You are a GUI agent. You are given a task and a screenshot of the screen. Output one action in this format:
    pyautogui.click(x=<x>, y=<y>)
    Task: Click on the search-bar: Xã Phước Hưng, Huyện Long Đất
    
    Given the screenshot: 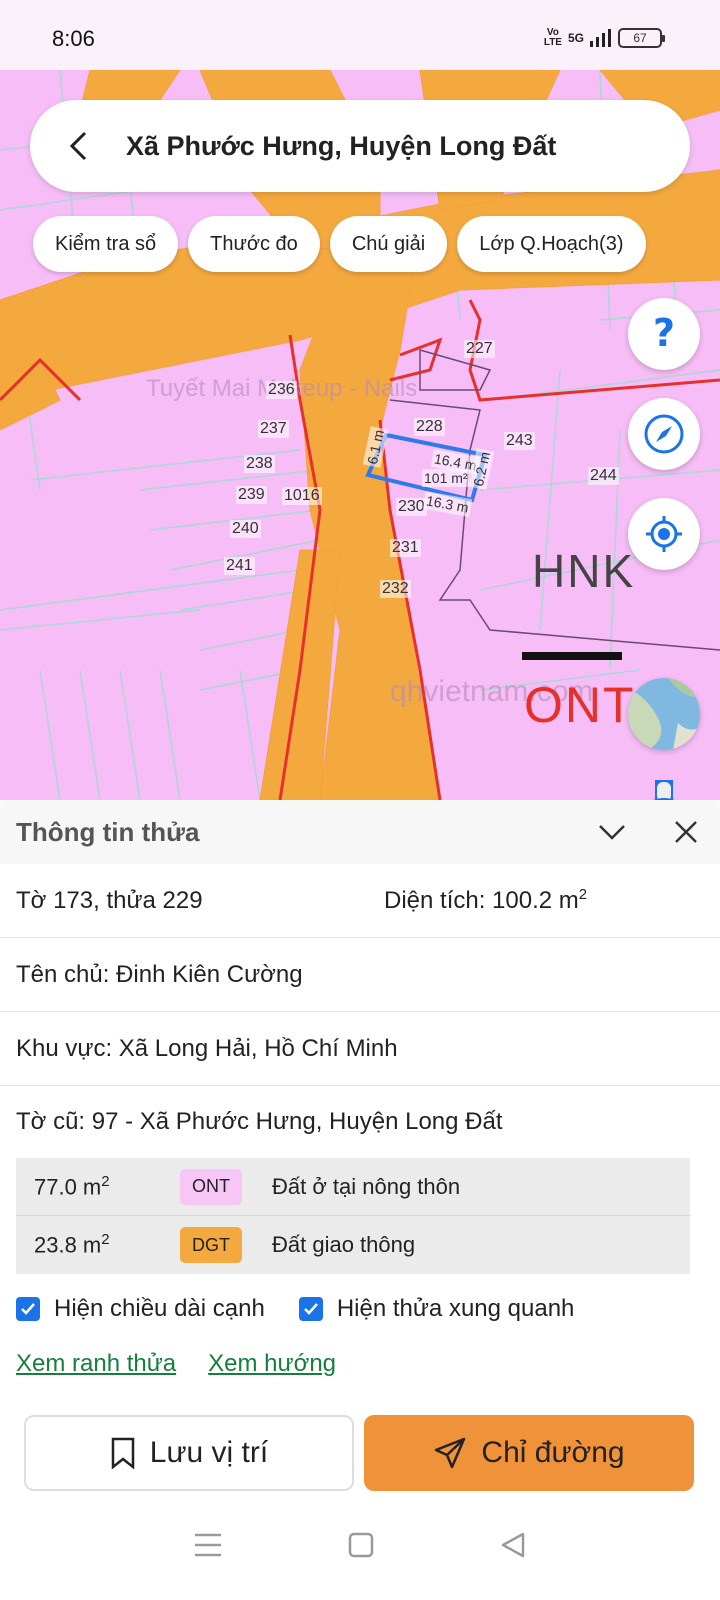 What is the action you would take?
    pyautogui.click(x=360, y=146)
    